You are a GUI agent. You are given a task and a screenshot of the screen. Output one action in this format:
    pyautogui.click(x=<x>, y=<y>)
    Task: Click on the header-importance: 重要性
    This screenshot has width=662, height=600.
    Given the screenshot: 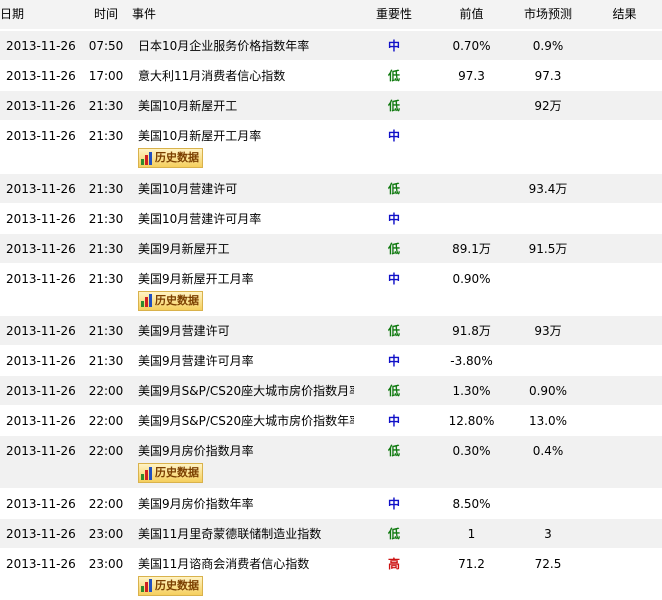 What is the action you would take?
    pyautogui.click(x=394, y=14)
    